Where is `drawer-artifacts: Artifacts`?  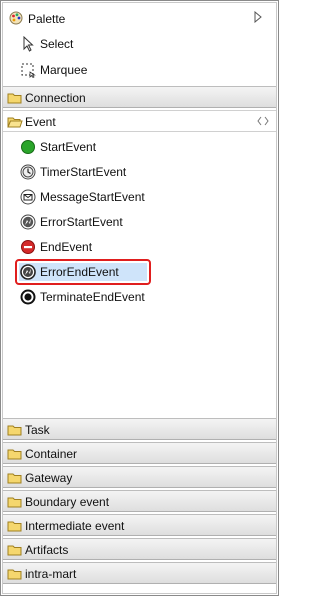 drawer-artifacts: Artifacts is located at coordinates (139, 549).